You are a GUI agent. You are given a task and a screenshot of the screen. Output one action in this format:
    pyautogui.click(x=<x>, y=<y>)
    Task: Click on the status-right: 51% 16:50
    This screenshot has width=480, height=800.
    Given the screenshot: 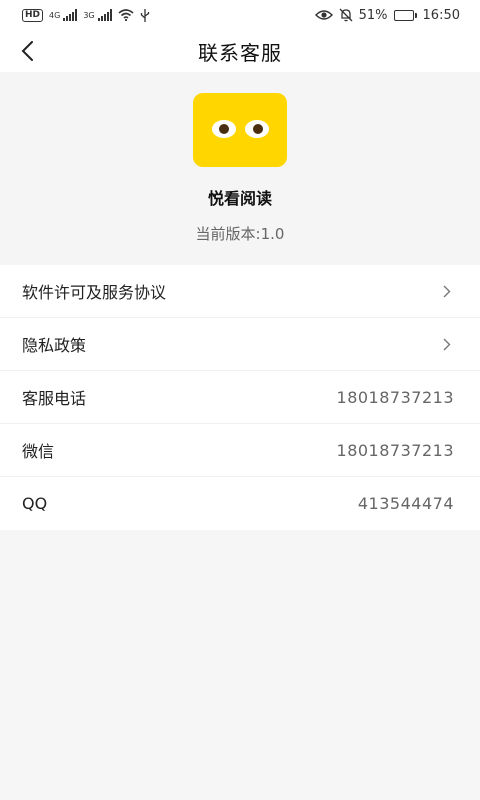 What is the action you would take?
    pyautogui.click(x=387, y=15)
    